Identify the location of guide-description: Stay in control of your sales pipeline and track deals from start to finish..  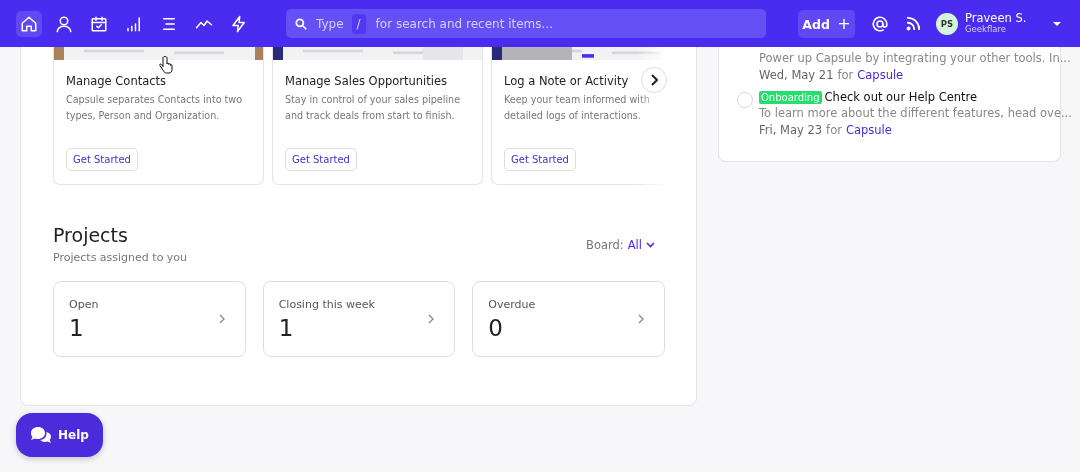
(373, 108).